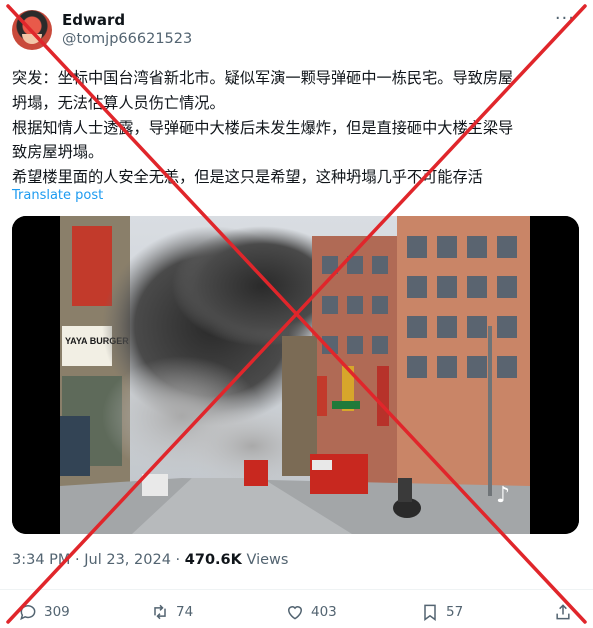 This screenshot has height=628, width=593. What do you see at coordinates (98, 560) in the screenshot?
I see `post-time: 3:34 PM · Jul 23, 2024 ·` at bounding box center [98, 560].